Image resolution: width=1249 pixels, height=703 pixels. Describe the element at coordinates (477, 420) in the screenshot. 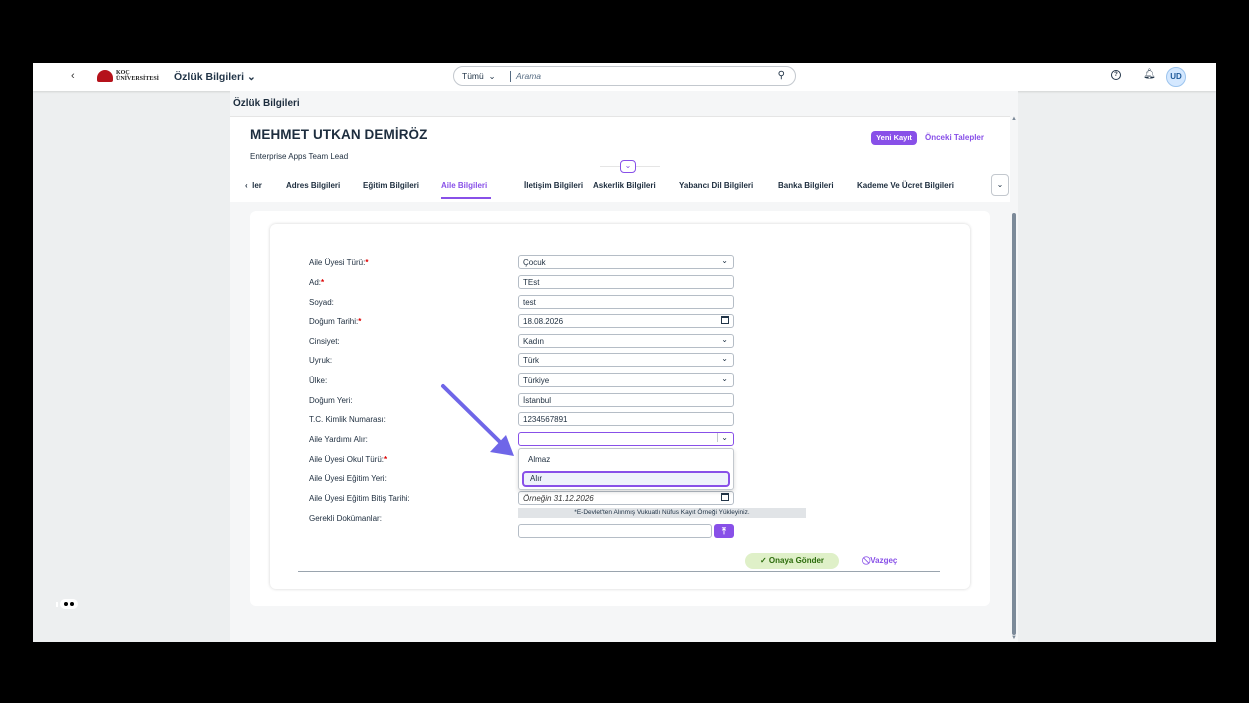

I see `annotation-arrow-icon` at that location.